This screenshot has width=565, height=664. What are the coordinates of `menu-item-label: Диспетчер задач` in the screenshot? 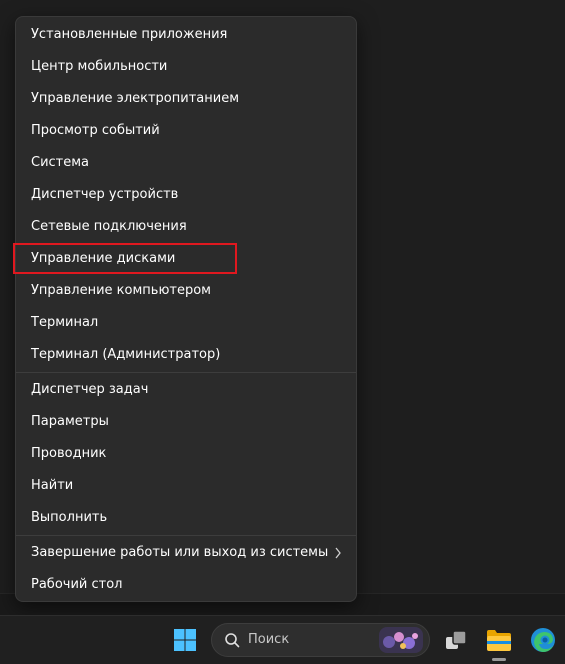 It's located at (90, 389).